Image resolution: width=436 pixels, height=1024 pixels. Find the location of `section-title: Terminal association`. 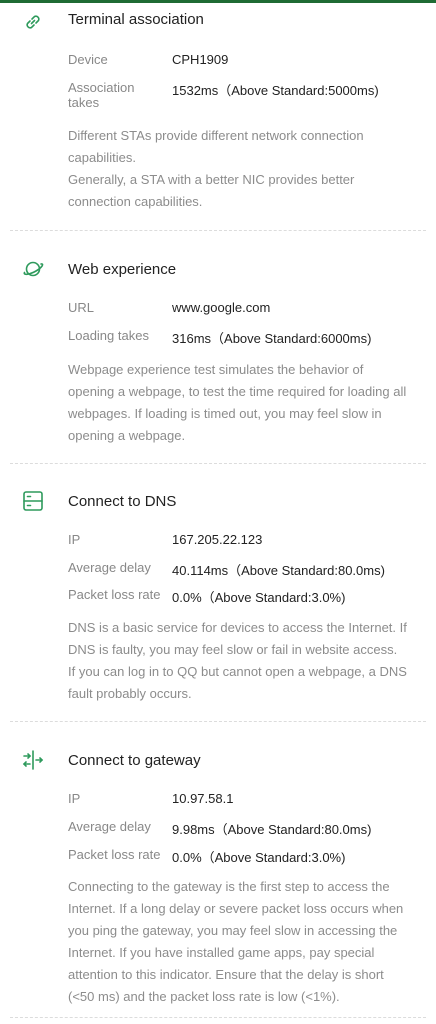

section-title: Terminal association is located at coordinates (136, 19).